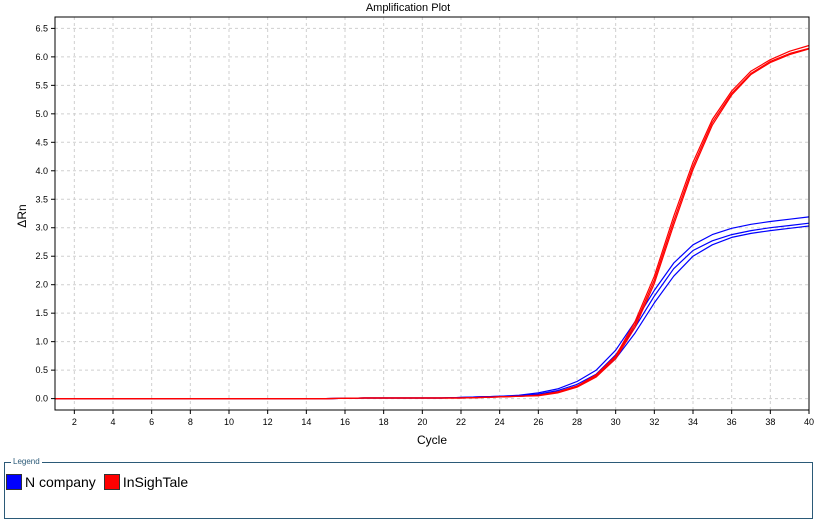 The image size is (817, 524). I want to click on x-tick-label: 18, so click(384, 422).